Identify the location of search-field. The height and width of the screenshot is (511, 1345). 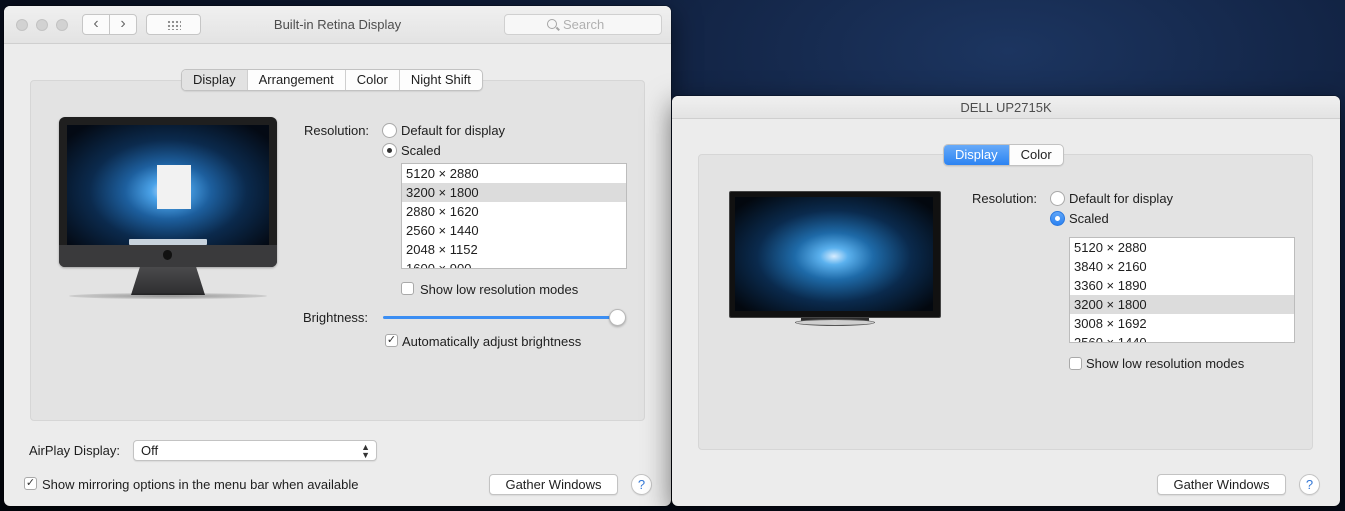
(583, 24).